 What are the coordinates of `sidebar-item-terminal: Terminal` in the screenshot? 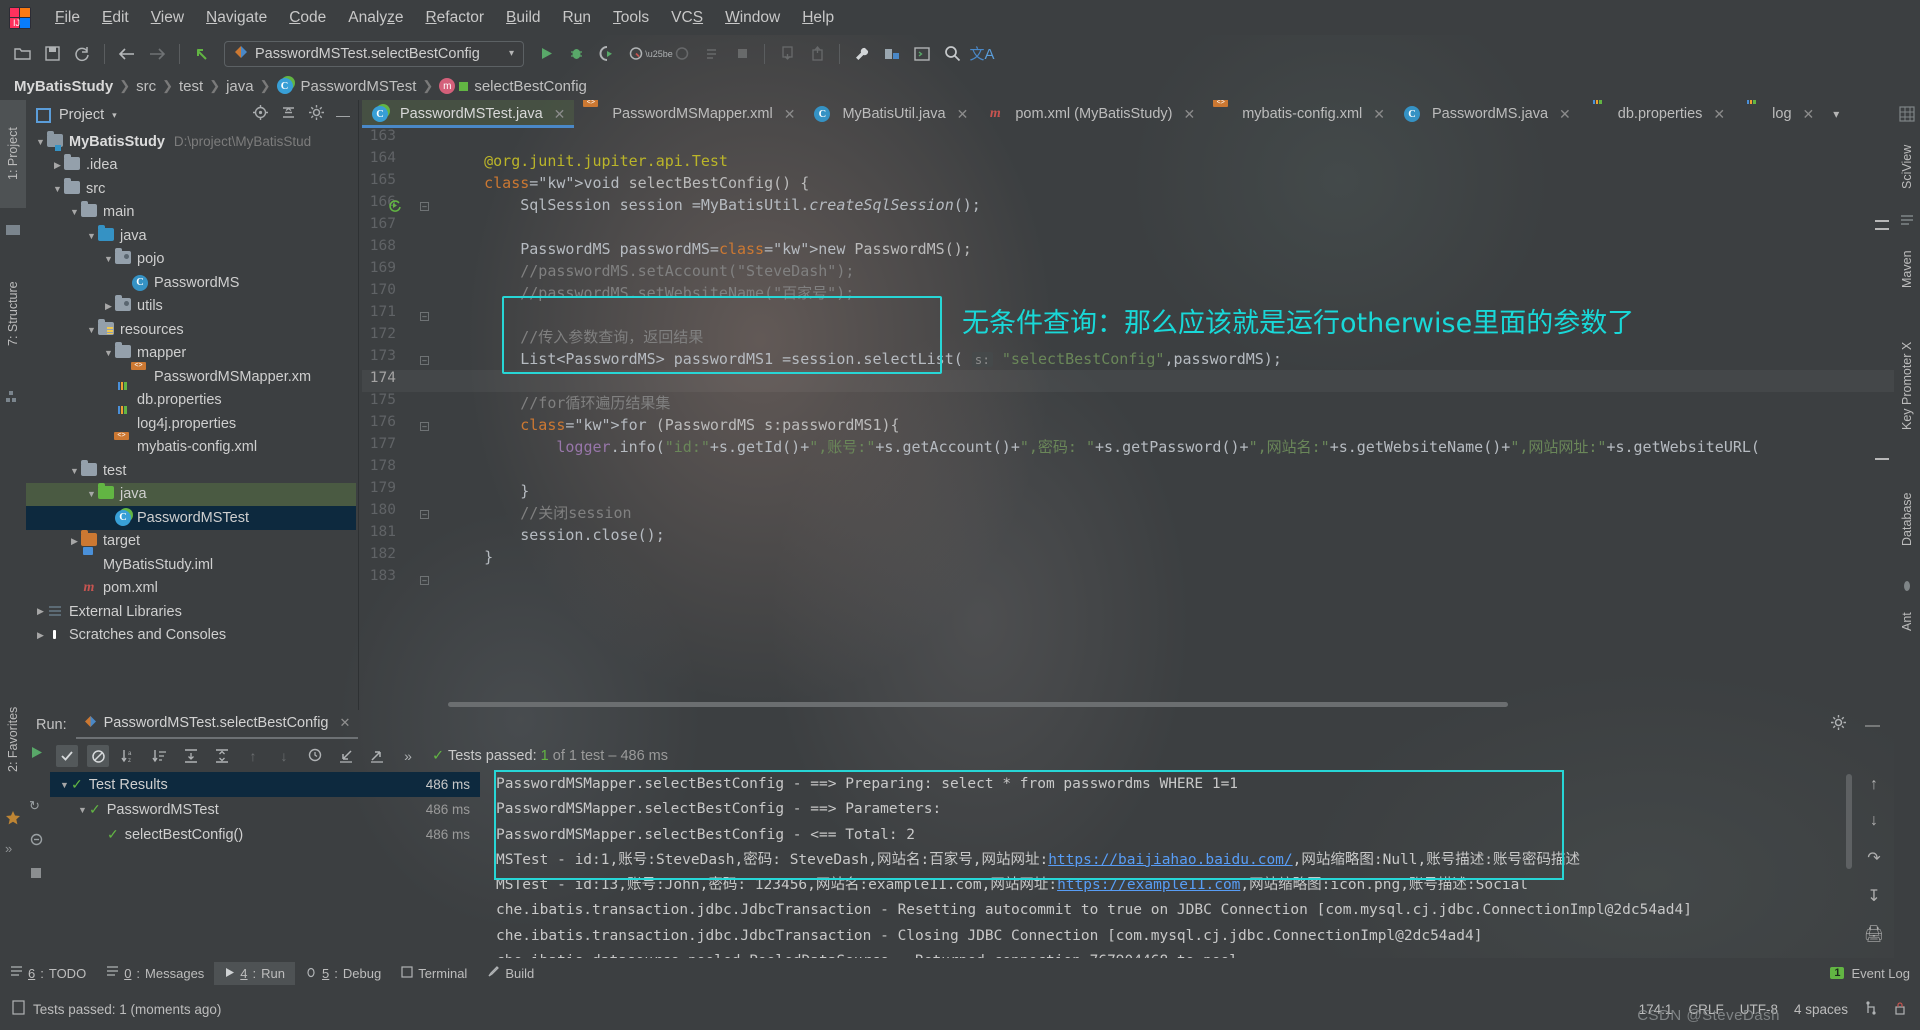 It's located at (434, 973).